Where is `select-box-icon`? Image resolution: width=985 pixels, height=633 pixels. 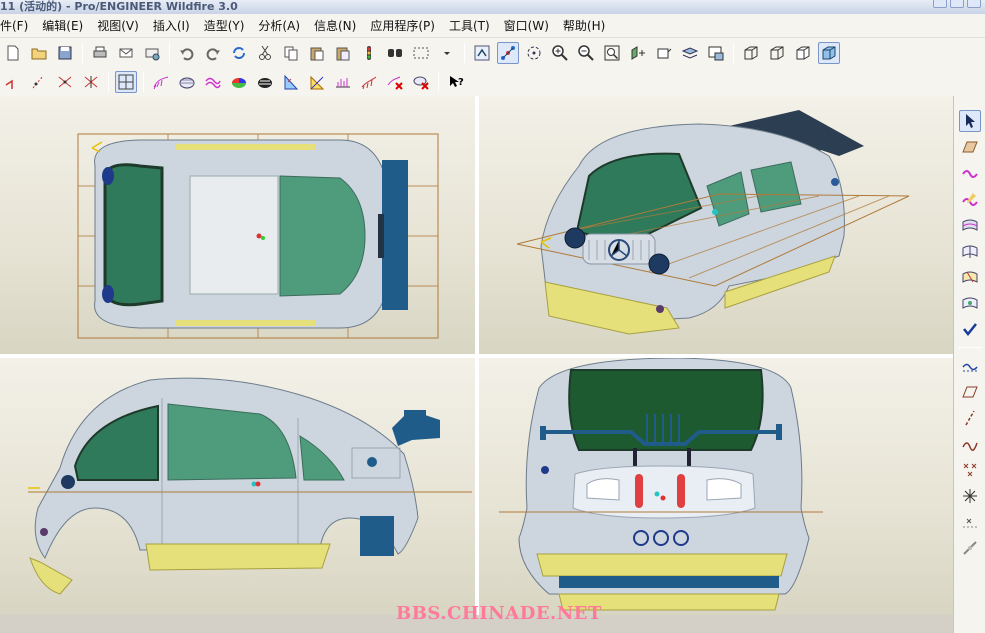 select-box-icon is located at coordinates (421, 53).